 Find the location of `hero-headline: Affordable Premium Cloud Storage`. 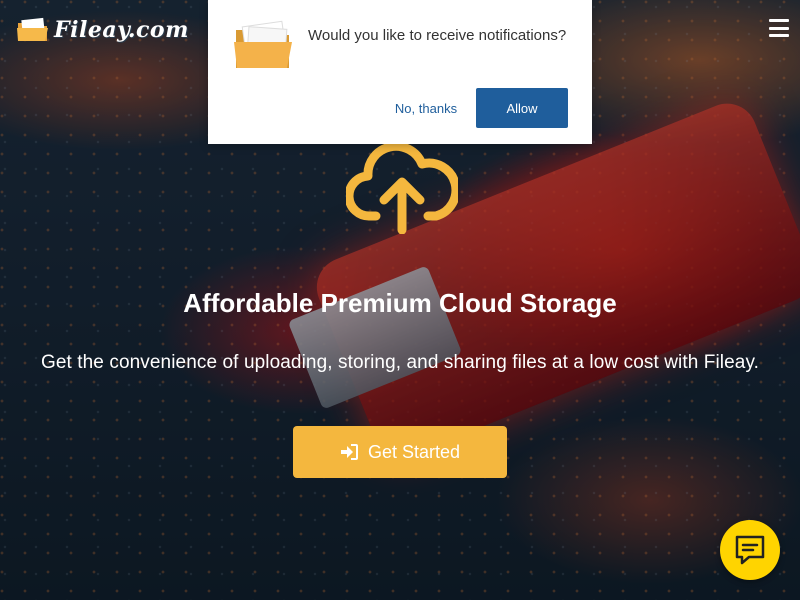

hero-headline: Affordable Premium Cloud Storage is located at coordinates (400, 303).